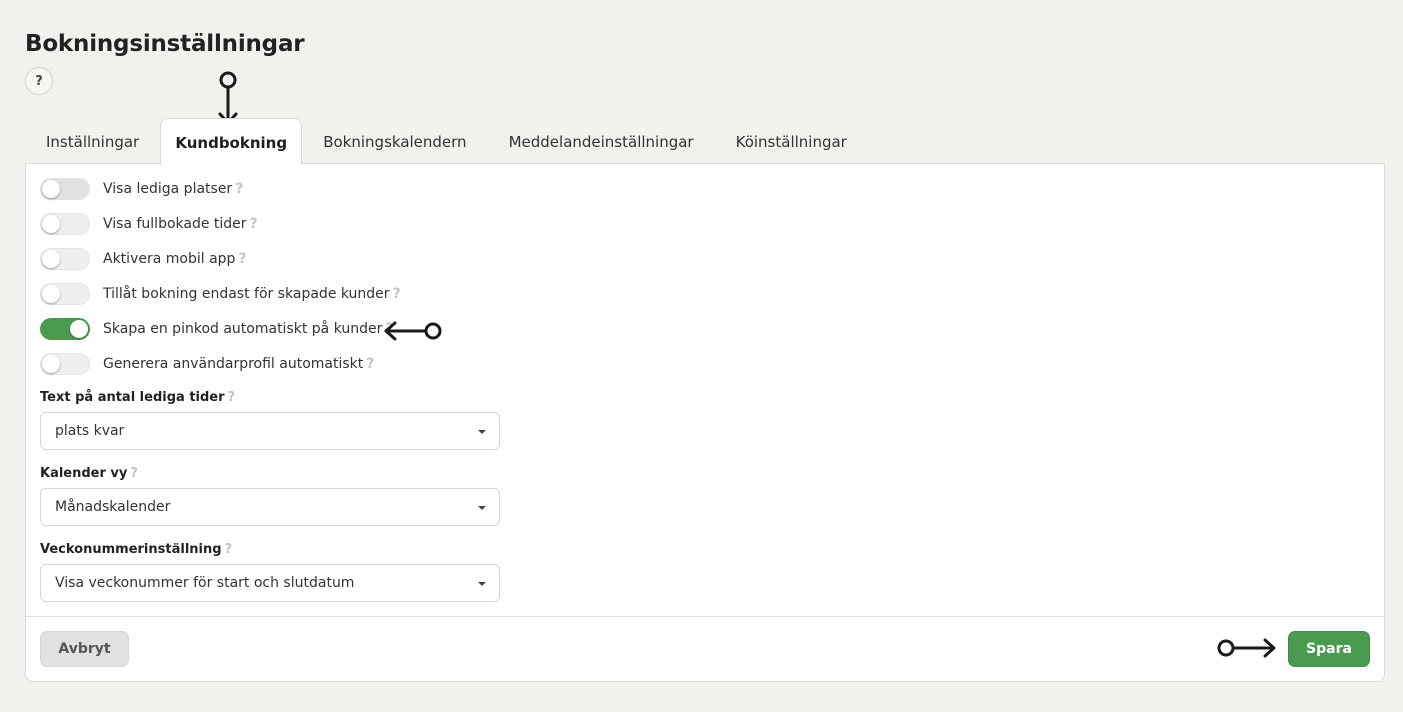 This screenshot has height=712, width=1403. I want to click on toggle-row-visa-fullbokade-tider: Visa fullbokade tider ?, so click(149, 224).